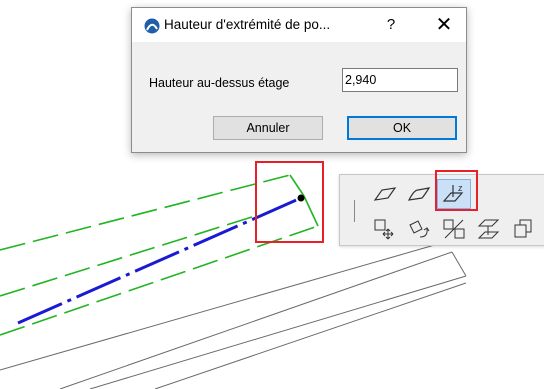  What do you see at coordinates (419, 229) in the screenshot?
I see `rotate-icon` at bounding box center [419, 229].